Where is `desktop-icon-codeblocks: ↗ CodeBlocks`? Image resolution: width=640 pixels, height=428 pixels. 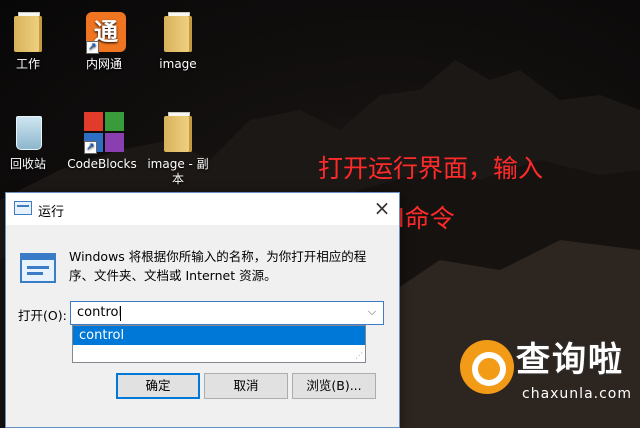
desktop-icon-codeblocks: ↗ CodeBlocks is located at coordinates (102, 141).